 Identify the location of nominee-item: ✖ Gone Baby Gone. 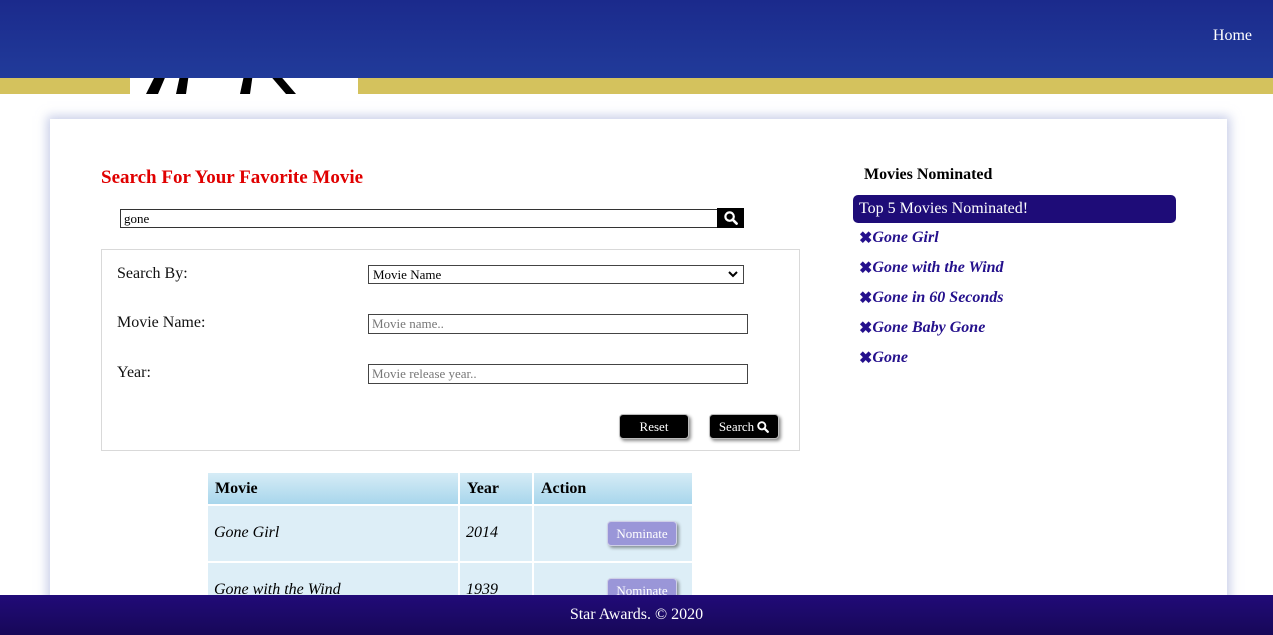
(922, 328).